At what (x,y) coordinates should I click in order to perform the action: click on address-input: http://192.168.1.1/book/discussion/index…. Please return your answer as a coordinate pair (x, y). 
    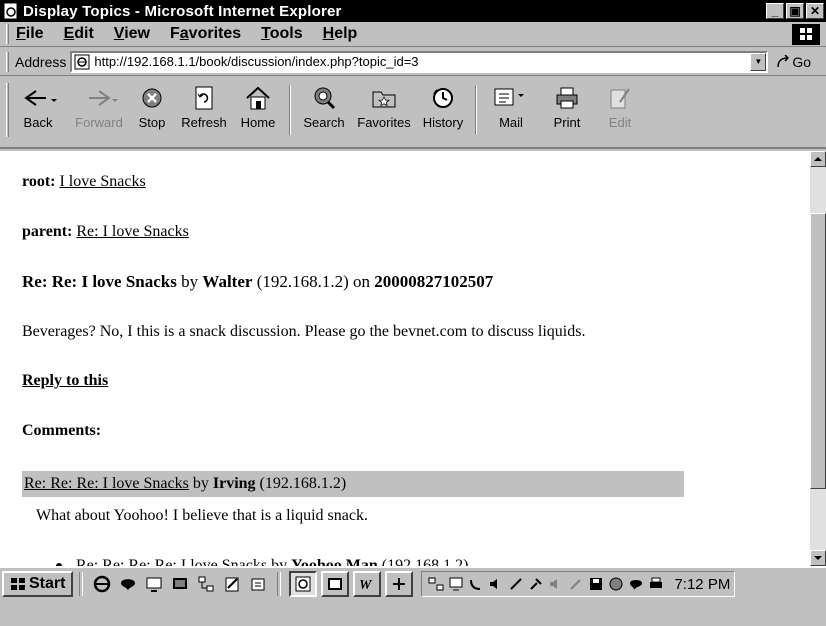
    Looking at the image, I should click on (419, 61).